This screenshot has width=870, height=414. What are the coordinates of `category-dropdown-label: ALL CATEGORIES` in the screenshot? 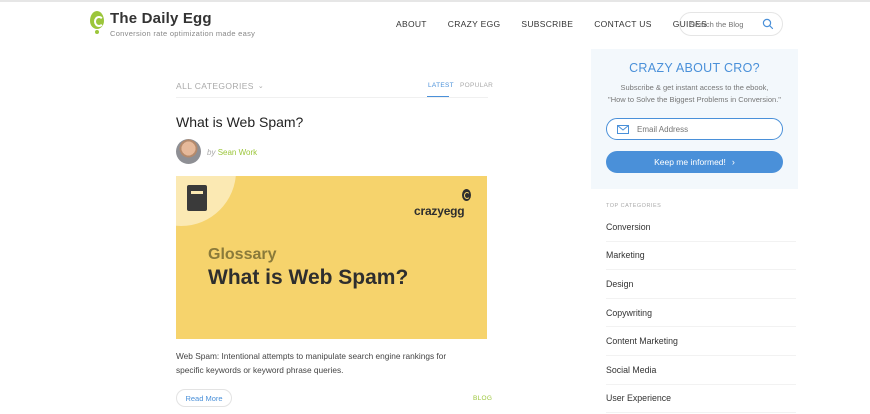 It's located at (215, 86).